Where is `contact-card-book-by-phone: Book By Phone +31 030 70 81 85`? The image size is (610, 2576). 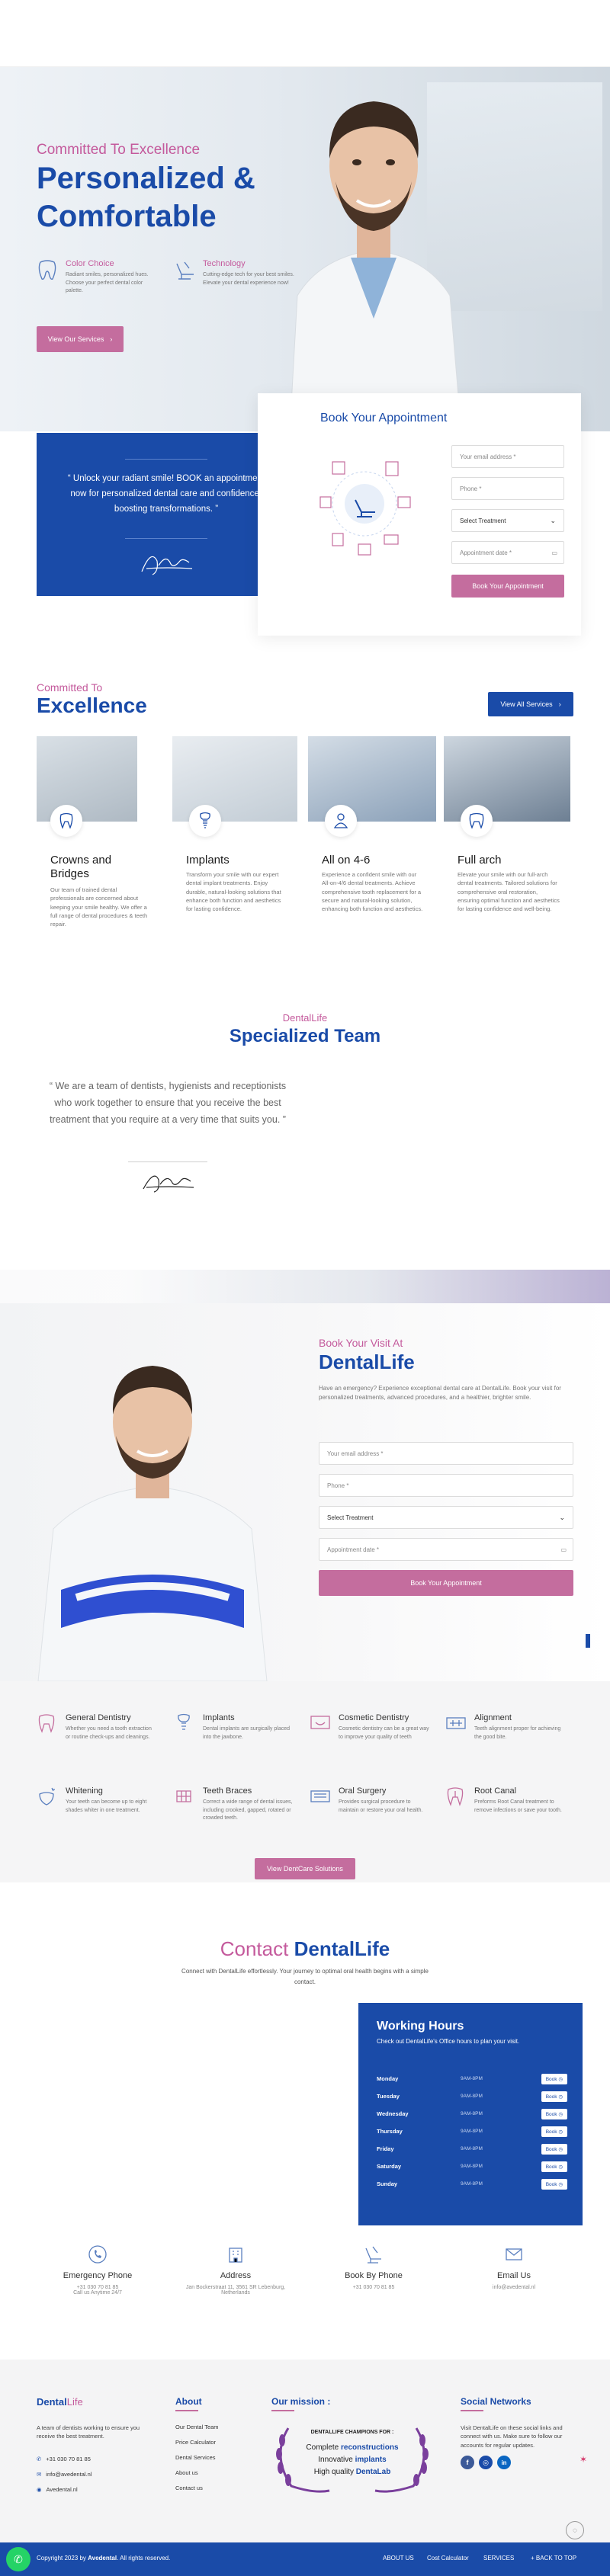 contact-card-book-by-phone: Book By Phone +31 030 70 81 85 is located at coordinates (373, 2267).